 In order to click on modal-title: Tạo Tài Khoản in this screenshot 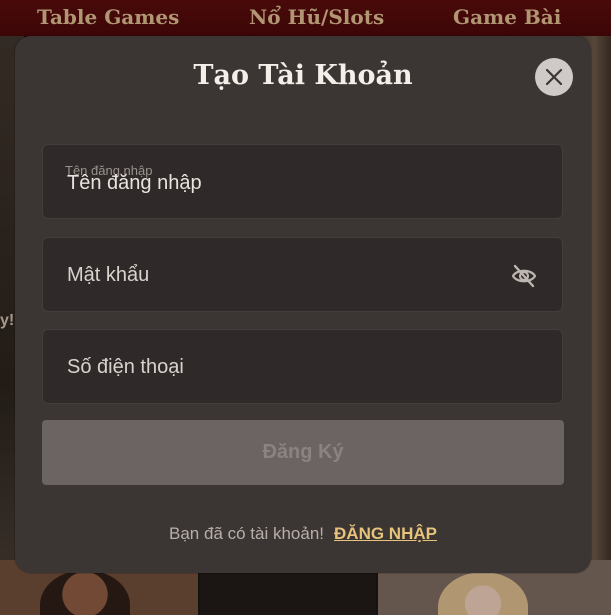, I will do `click(303, 75)`.